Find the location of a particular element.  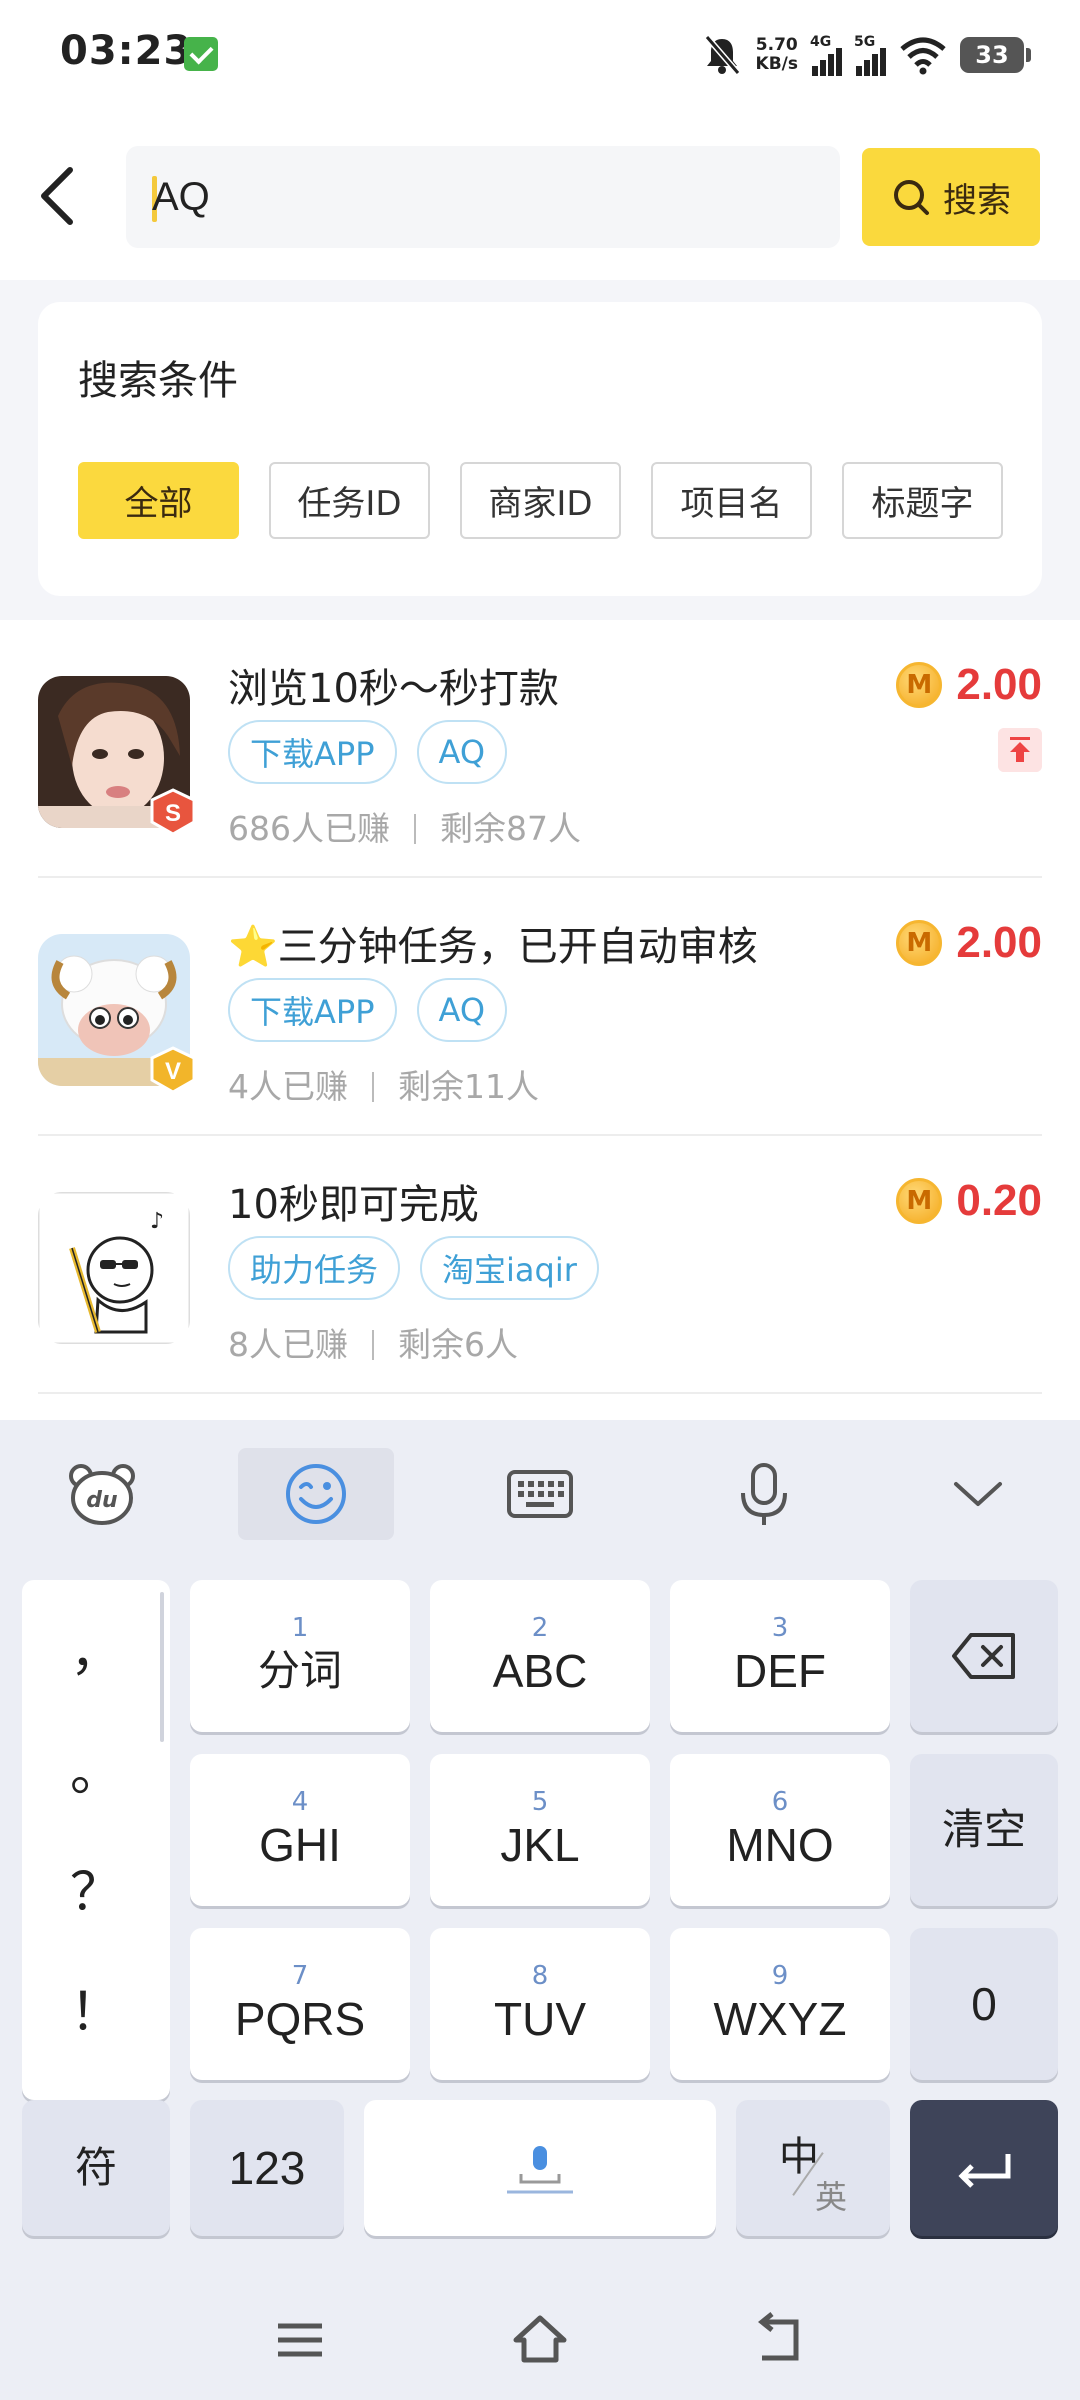

task-price: M 0.20 is located at coordinates (969, 1201).